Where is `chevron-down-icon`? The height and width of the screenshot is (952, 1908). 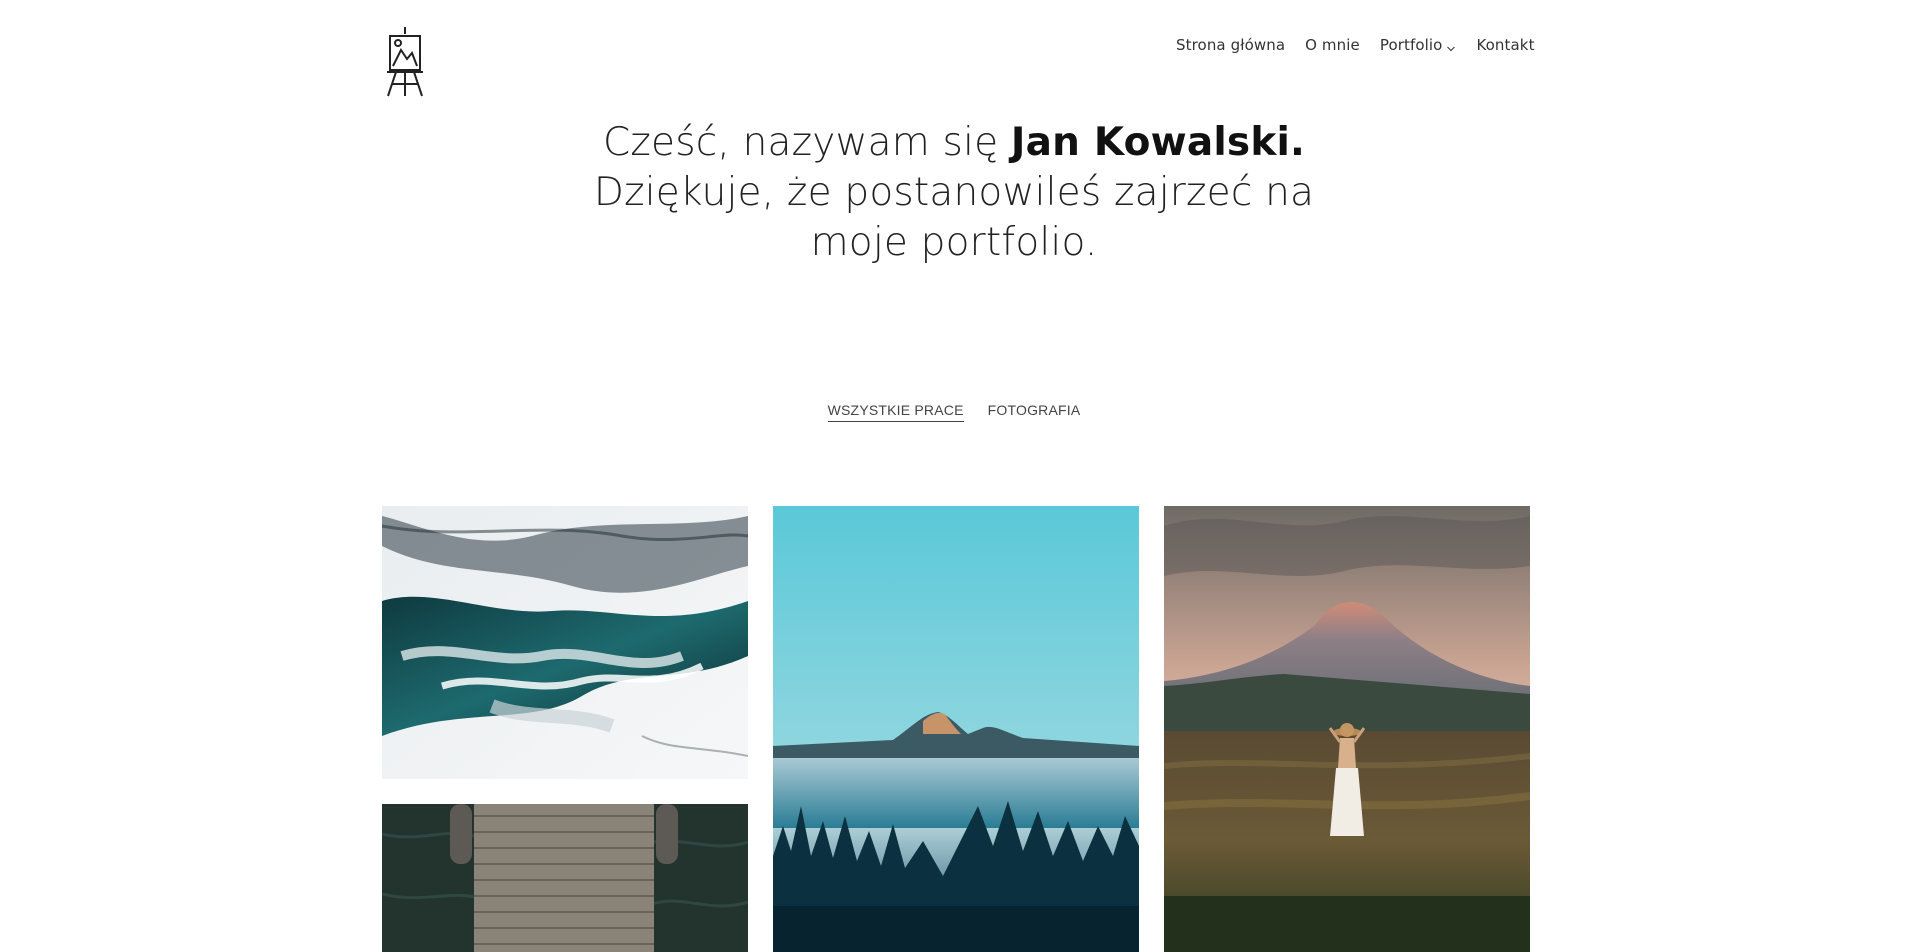
chevron-down-icon is located at coordinates (1451, 46).